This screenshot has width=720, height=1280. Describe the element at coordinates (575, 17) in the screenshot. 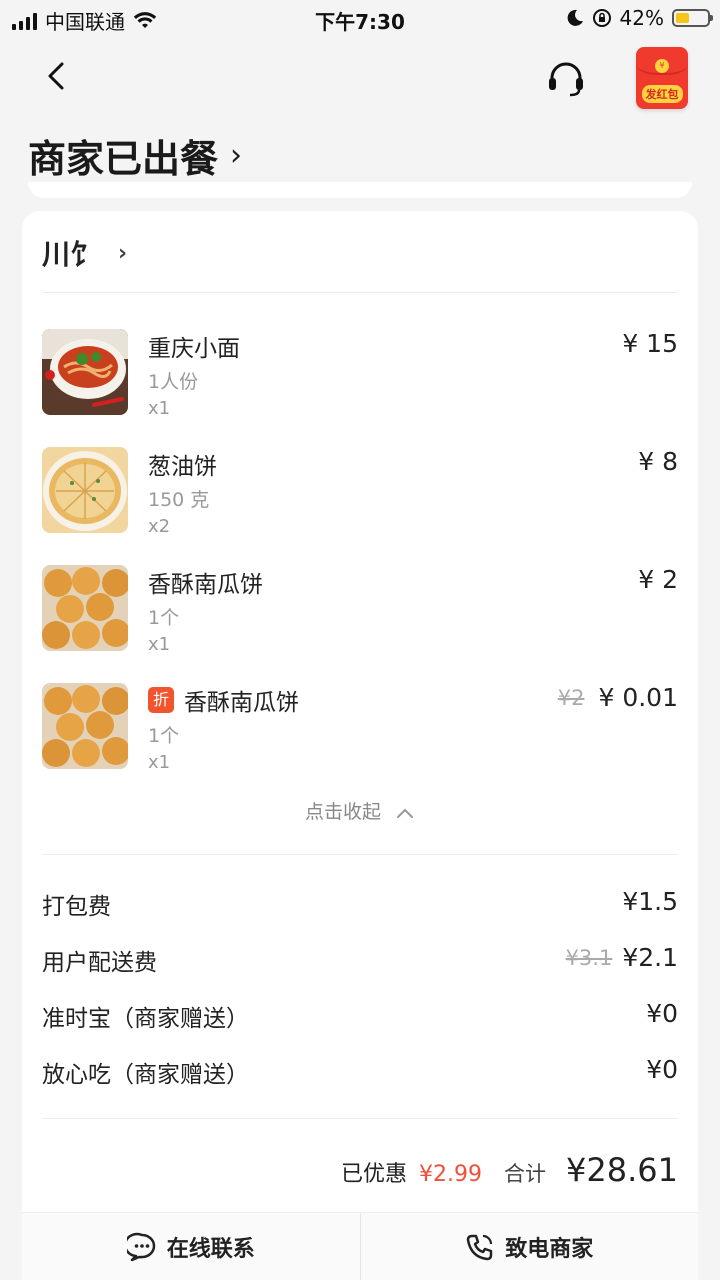

I see `moon-icon` at that location.